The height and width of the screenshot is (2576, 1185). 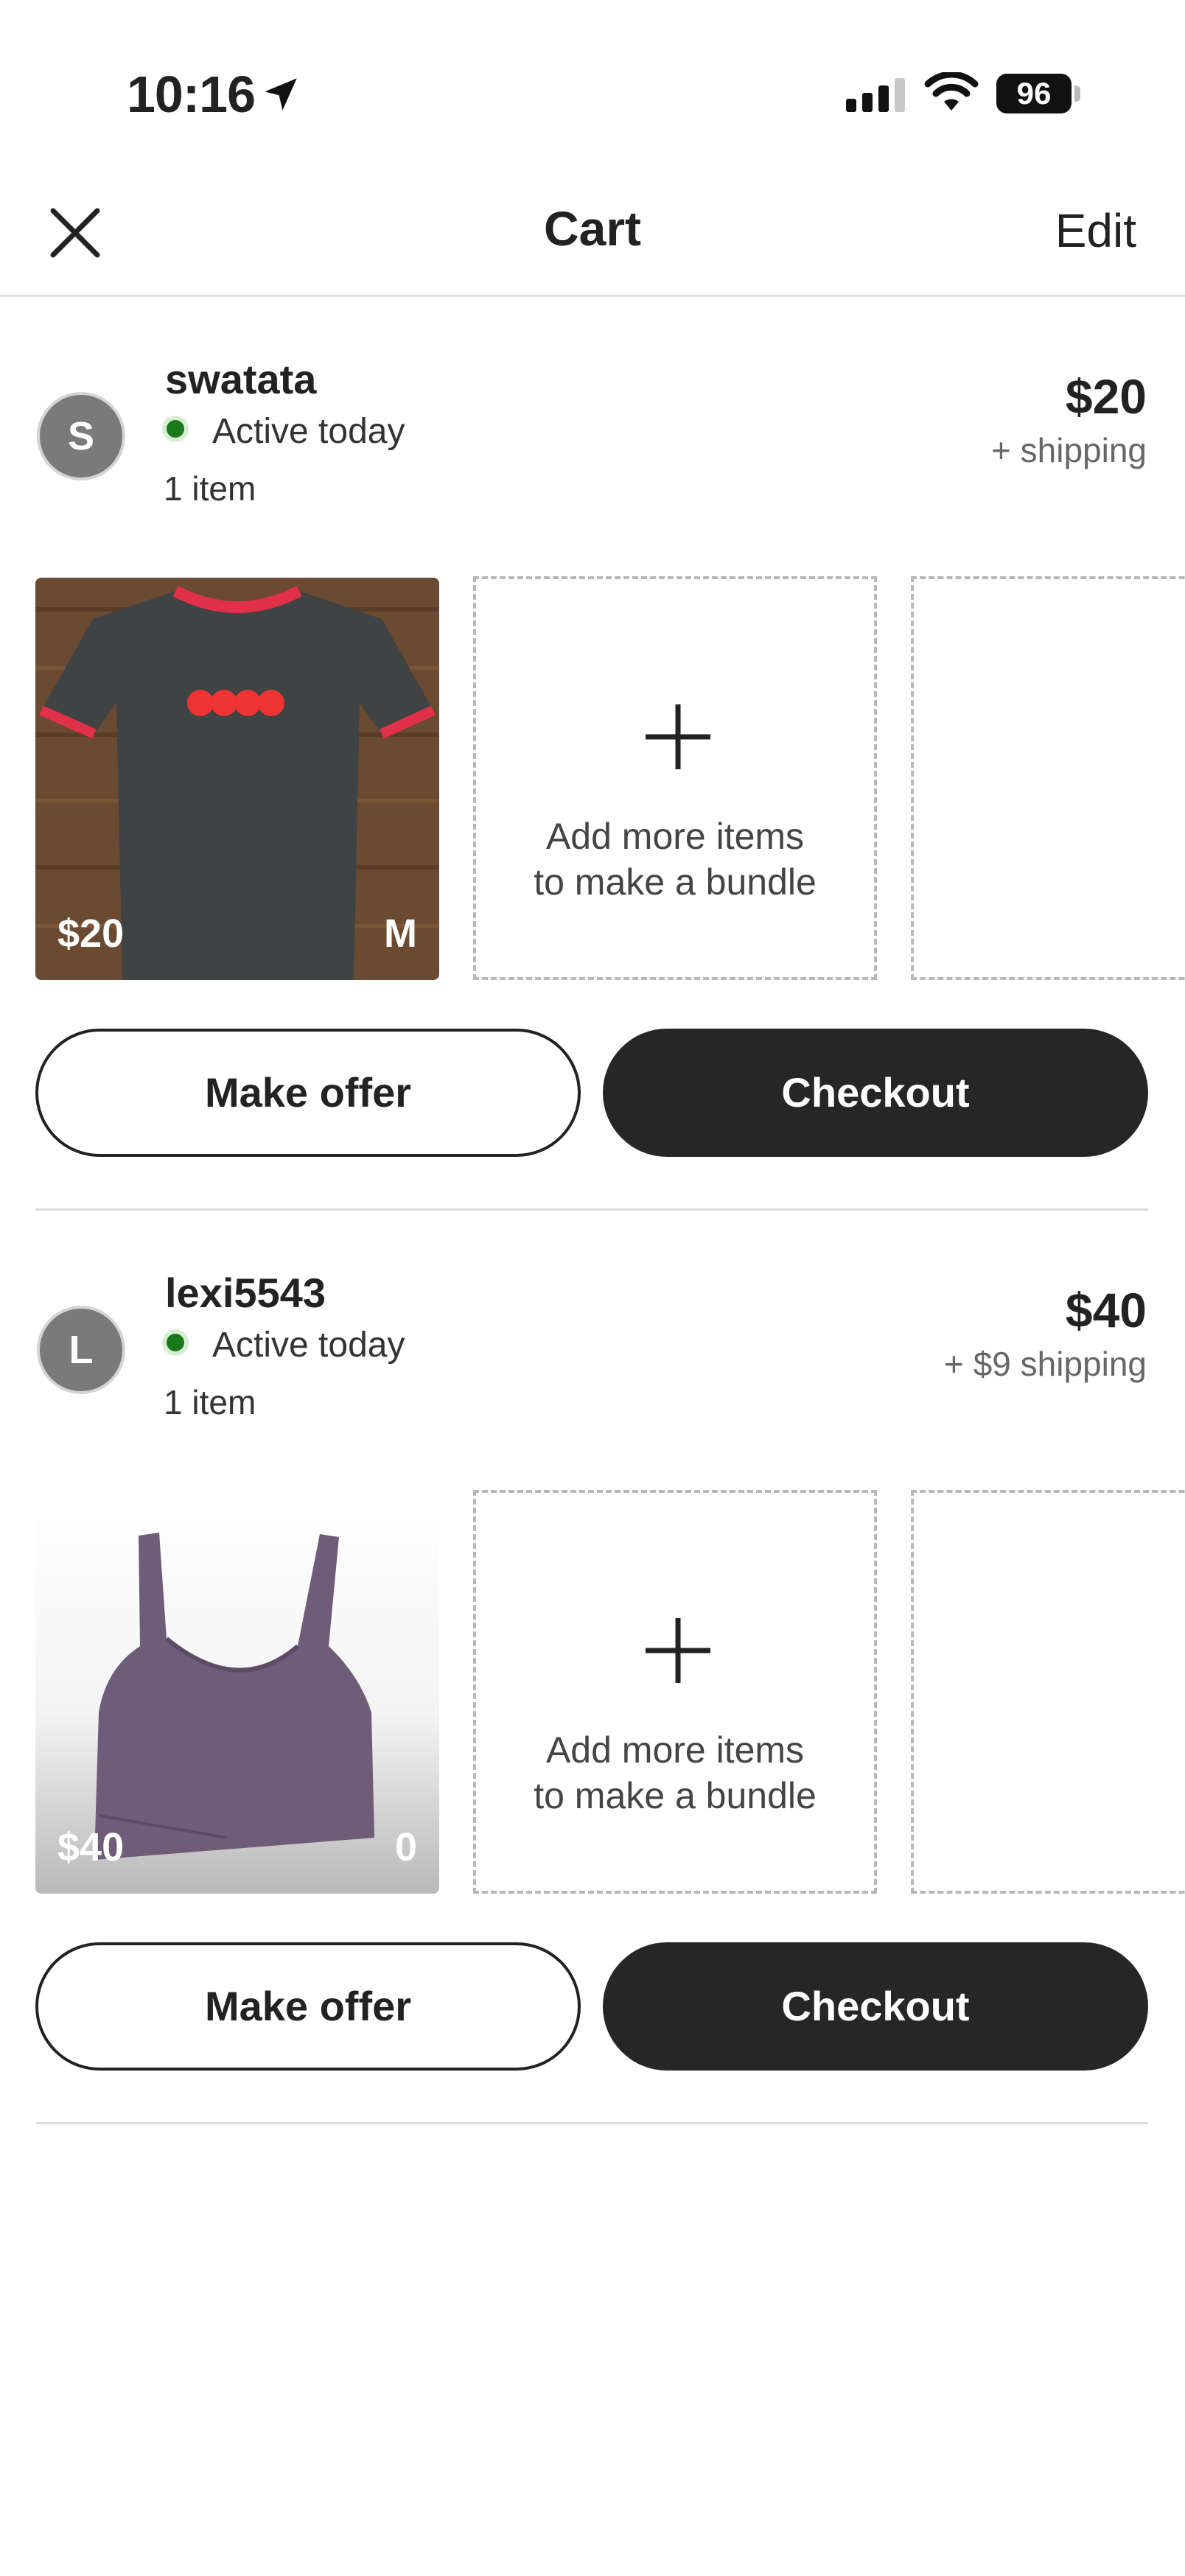 I want to click on item-size: M, so click(x=400, y=933).